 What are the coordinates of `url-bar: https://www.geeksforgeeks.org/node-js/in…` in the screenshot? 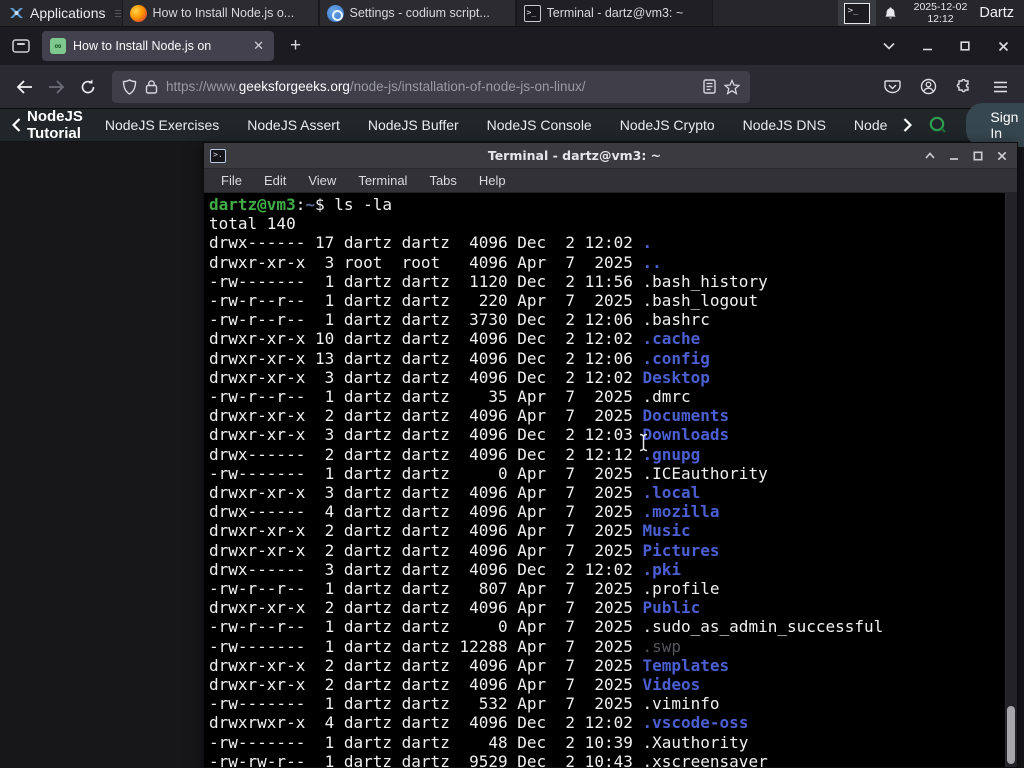 It's located at (431, 86).